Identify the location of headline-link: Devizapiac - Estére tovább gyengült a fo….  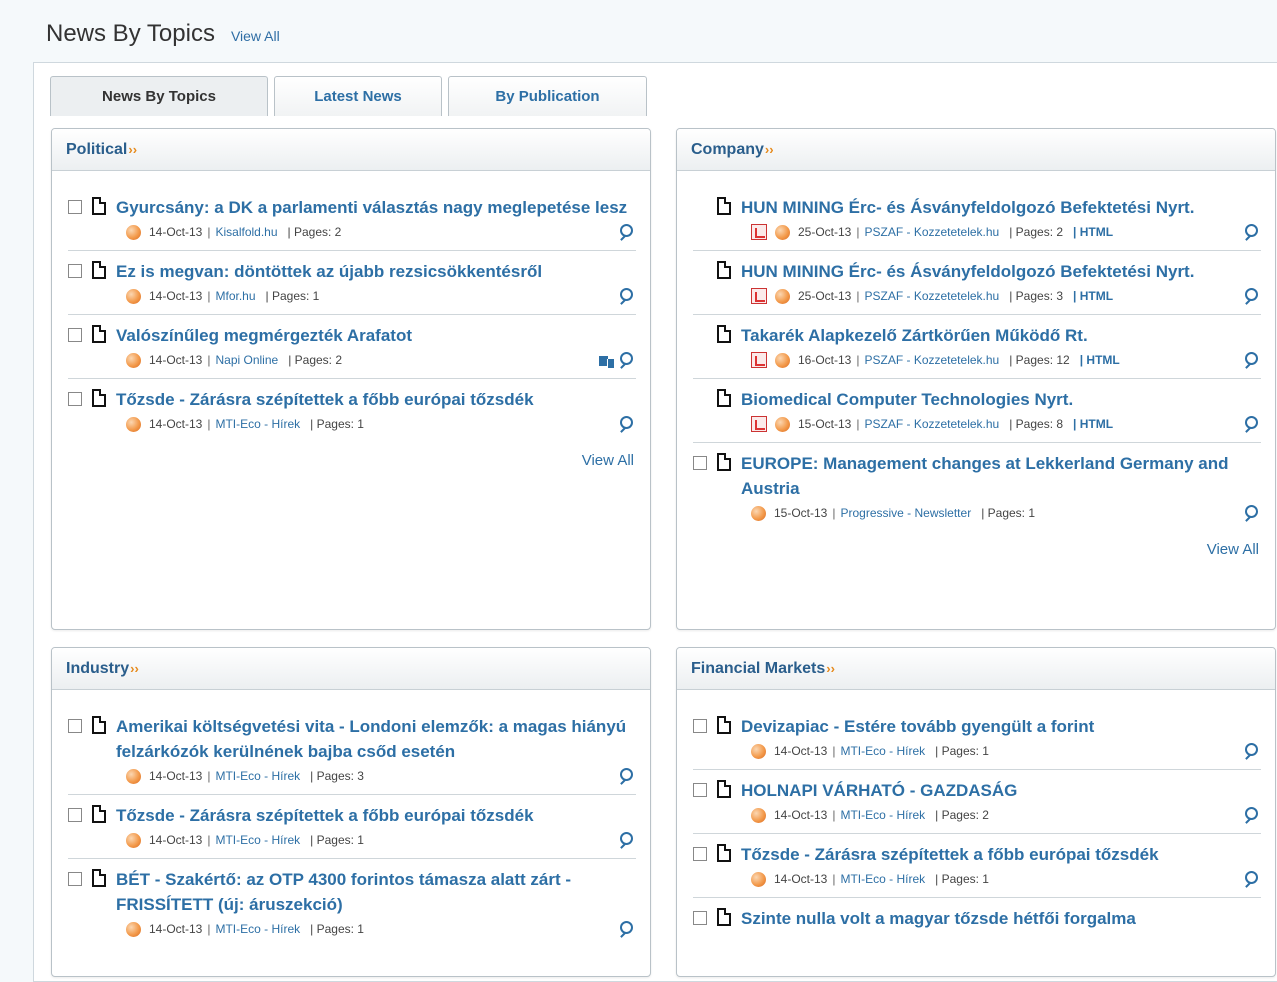
(917, 726).